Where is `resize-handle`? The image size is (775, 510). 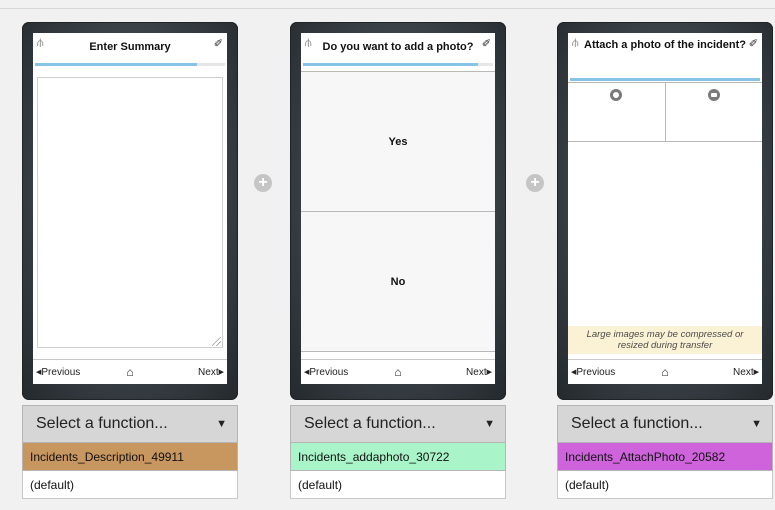 resize-handle is located at coordinates (216, 341).